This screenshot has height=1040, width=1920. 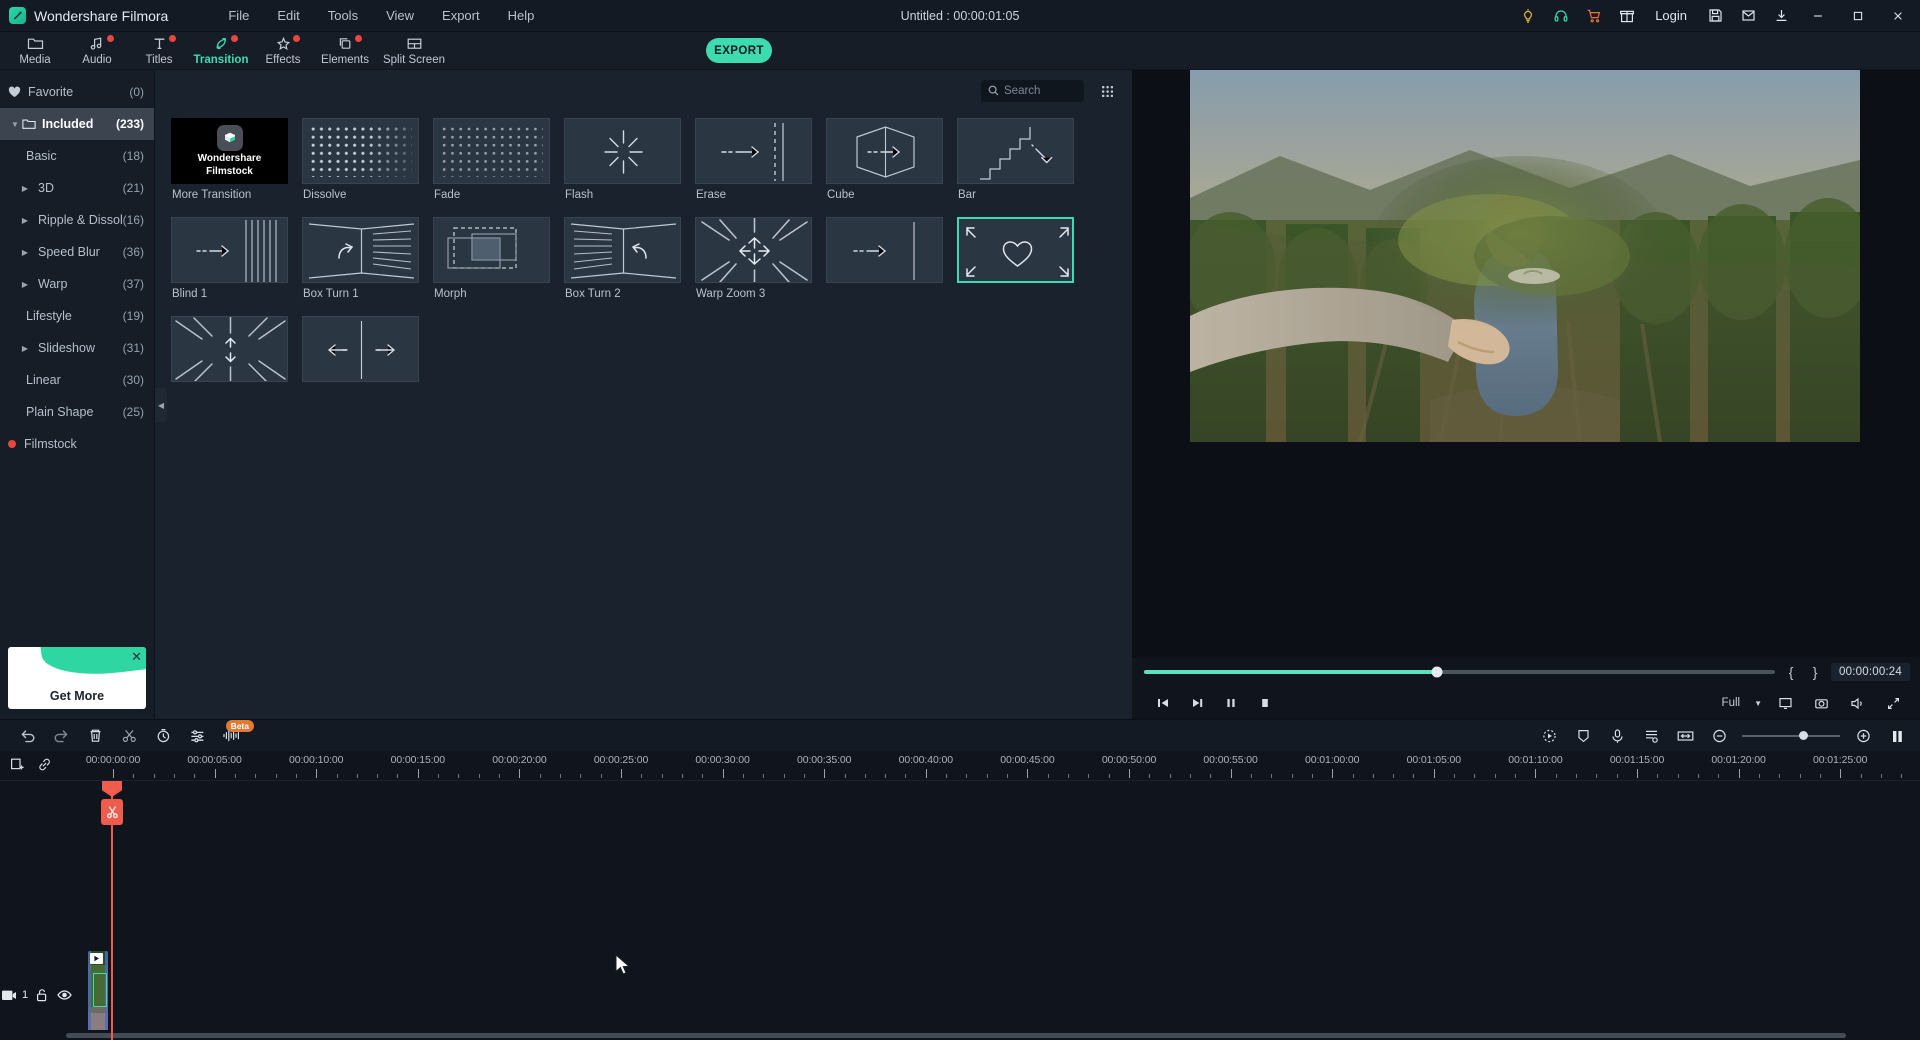 I want to click on transition-item-box-turn-1: Box Turn 1, so click(x=367, y=258).